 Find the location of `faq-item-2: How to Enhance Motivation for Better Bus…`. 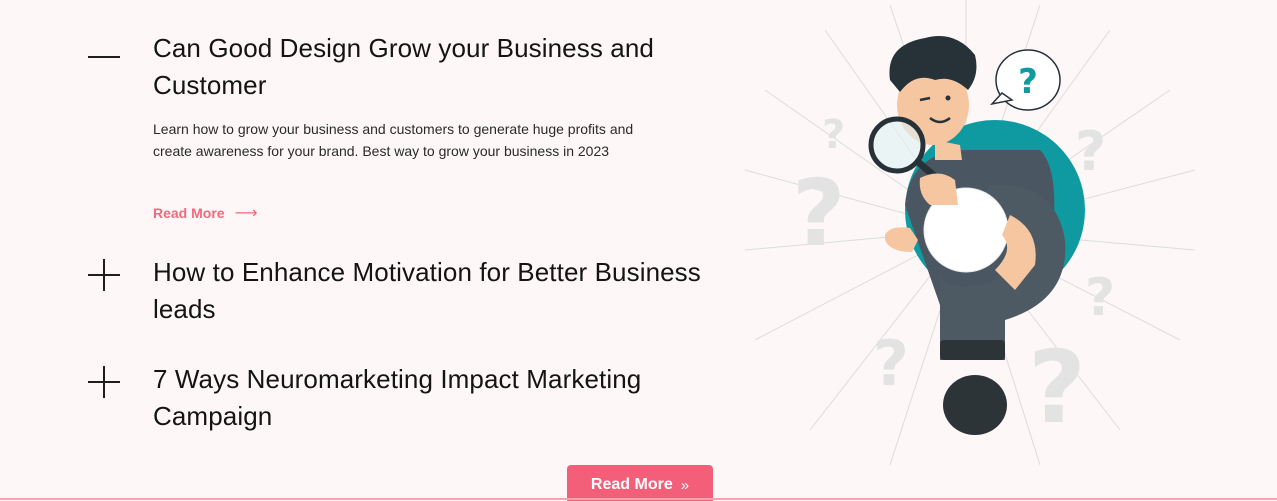

faq-item-2: How to Enhance Motivation for Better Bus… is located at coordinates (413, 307).